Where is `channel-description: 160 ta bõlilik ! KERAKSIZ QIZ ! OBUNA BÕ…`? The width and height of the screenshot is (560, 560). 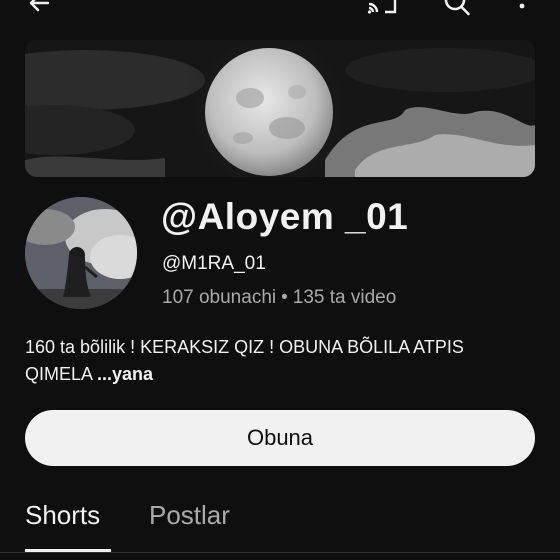 channel-description: 160 ta bõlilik ! KERAKSIZ QIZ ! OBUNA BÕ… is located at coordinates (280, 361).